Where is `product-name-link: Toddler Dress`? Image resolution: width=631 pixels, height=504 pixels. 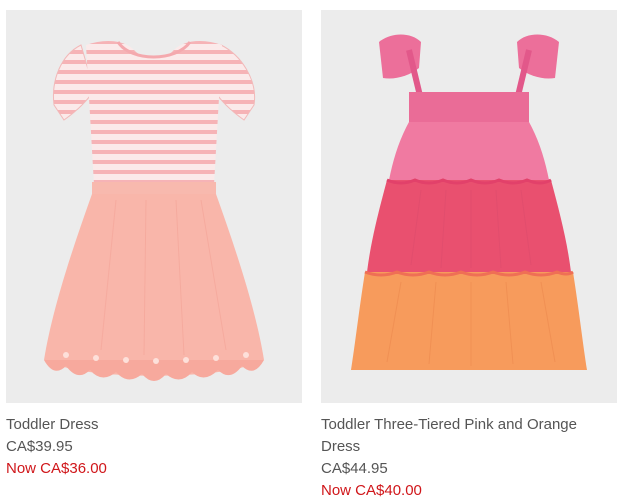 product-name-link: Toddler Dress is located at coordinates (154, 425).